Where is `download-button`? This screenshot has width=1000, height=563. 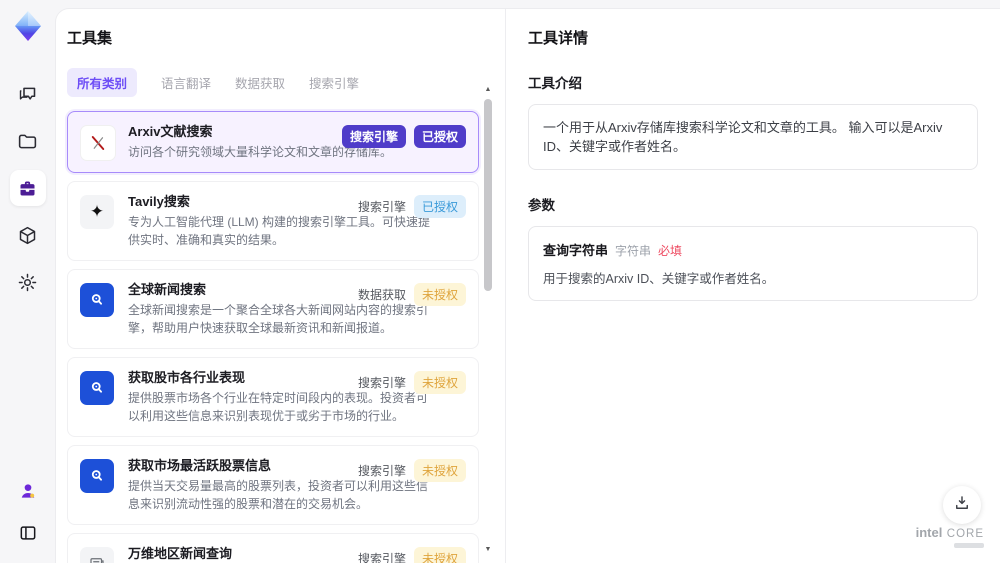
download-button is located at coordinates (962, 505).